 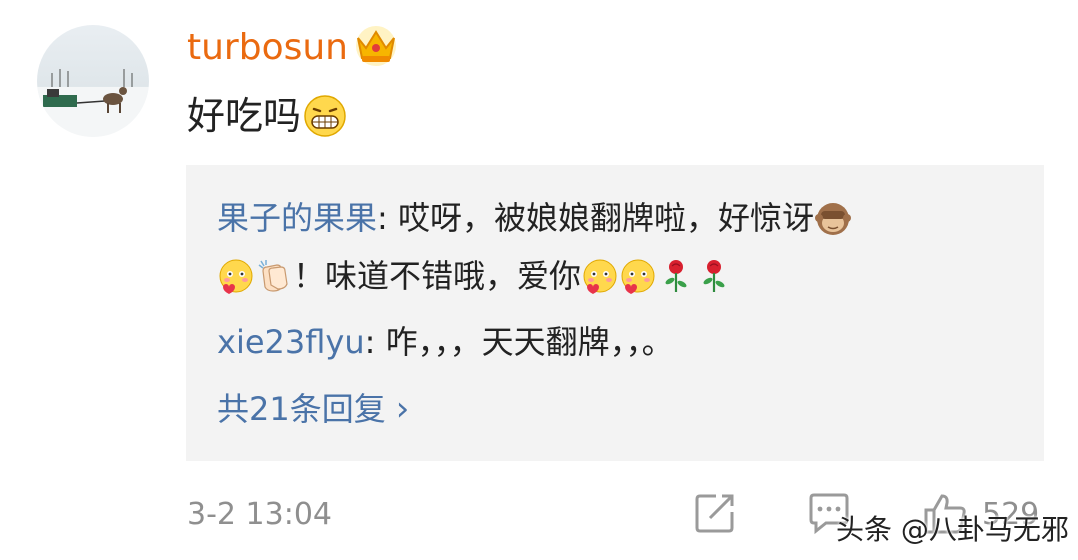 I want to click on reply-author: xie23flyu, so click(x=291, y=342).